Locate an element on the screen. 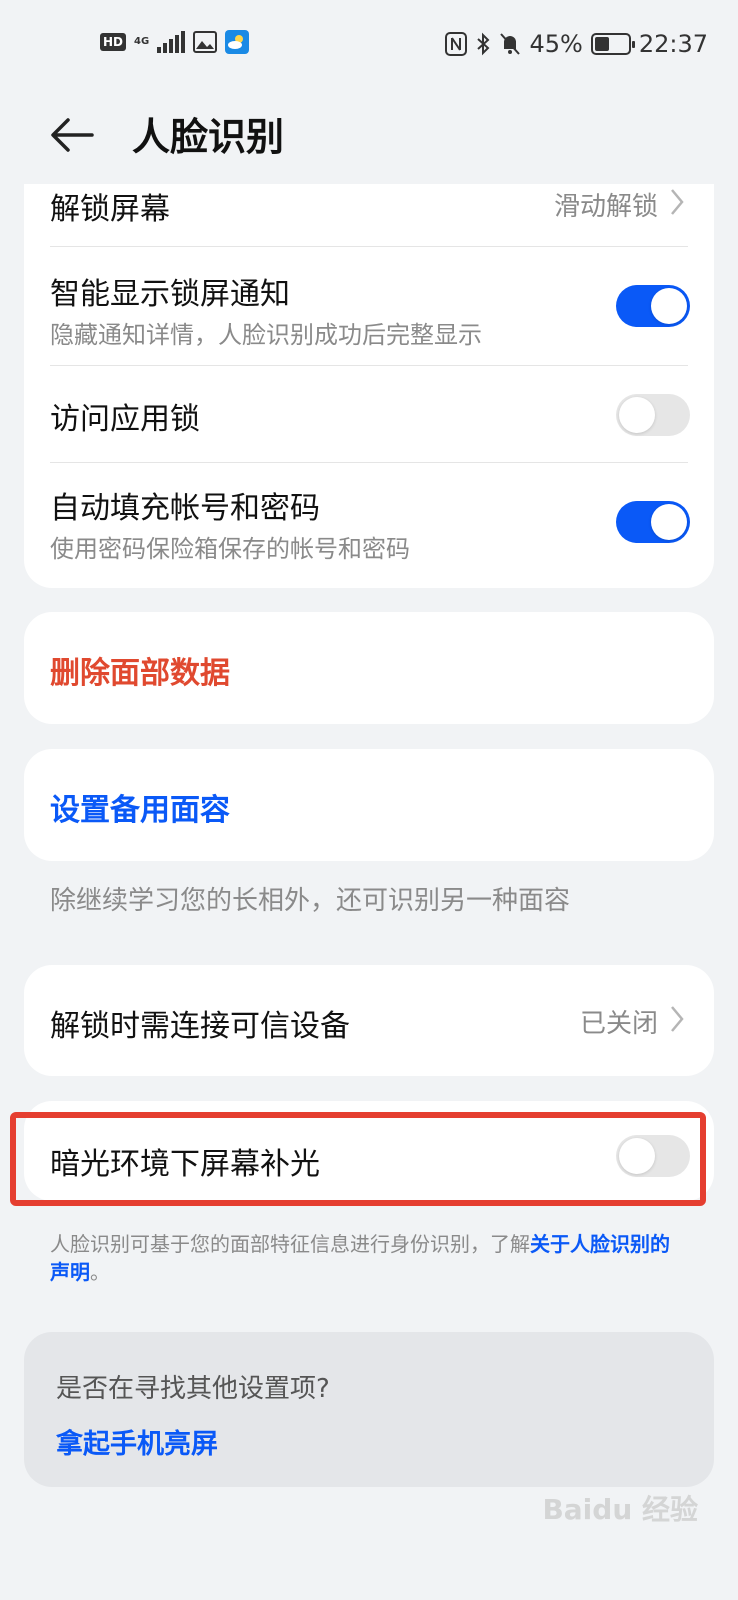 Image resolution: width=738 pixels, height=1600 pixels. unlock-screen-row: 解锁屏幕 滑动解锁 is located at coordinates (369, 215).